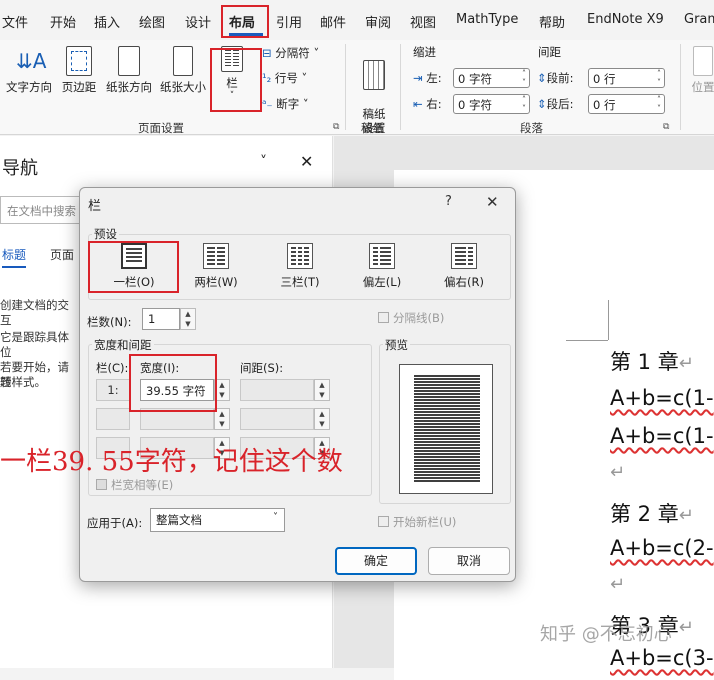 This screenshot has height=680, width=714. I want to click on spacing-header: 间距(S):, so click(262, 368).